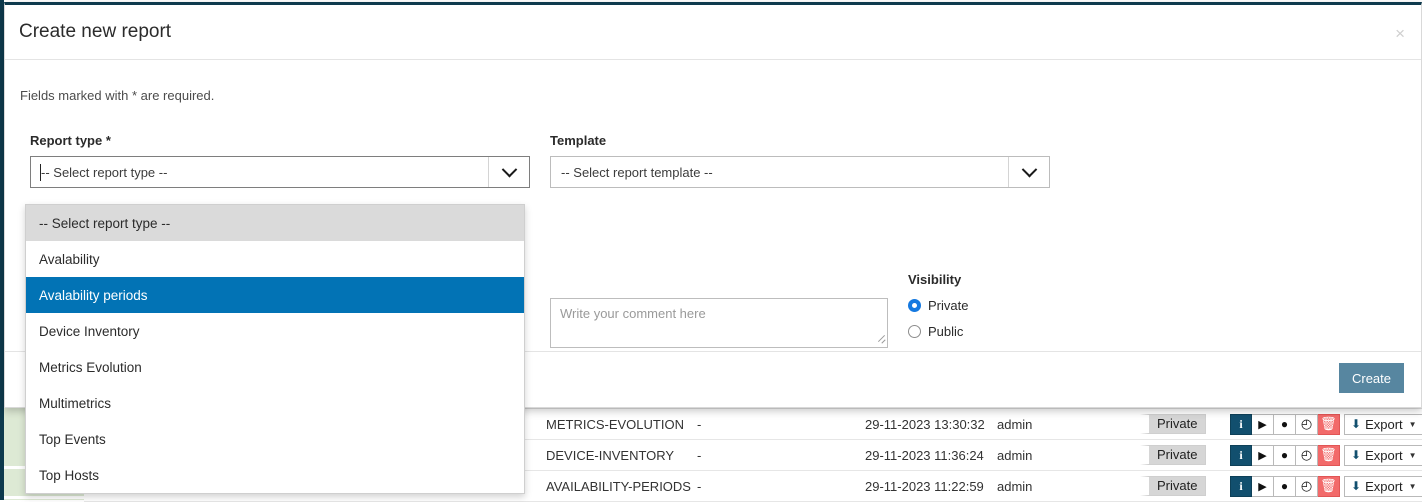 The width and height of the screenshot is (1422, 502). I want to click on close-icon: ×, so click(1400, 33).